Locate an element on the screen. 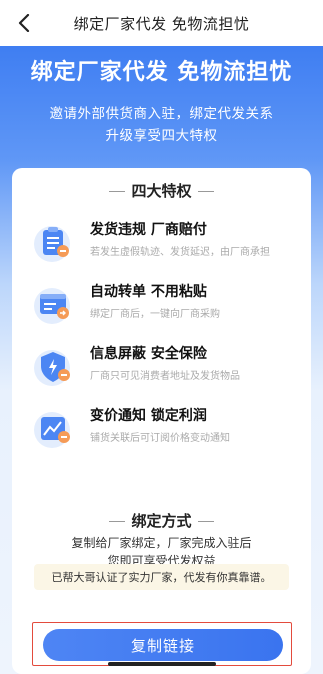  hero-subtitle-line1: 邀请外部供货商入驻，绑定代发关系 is located at coordinates (161, 114).